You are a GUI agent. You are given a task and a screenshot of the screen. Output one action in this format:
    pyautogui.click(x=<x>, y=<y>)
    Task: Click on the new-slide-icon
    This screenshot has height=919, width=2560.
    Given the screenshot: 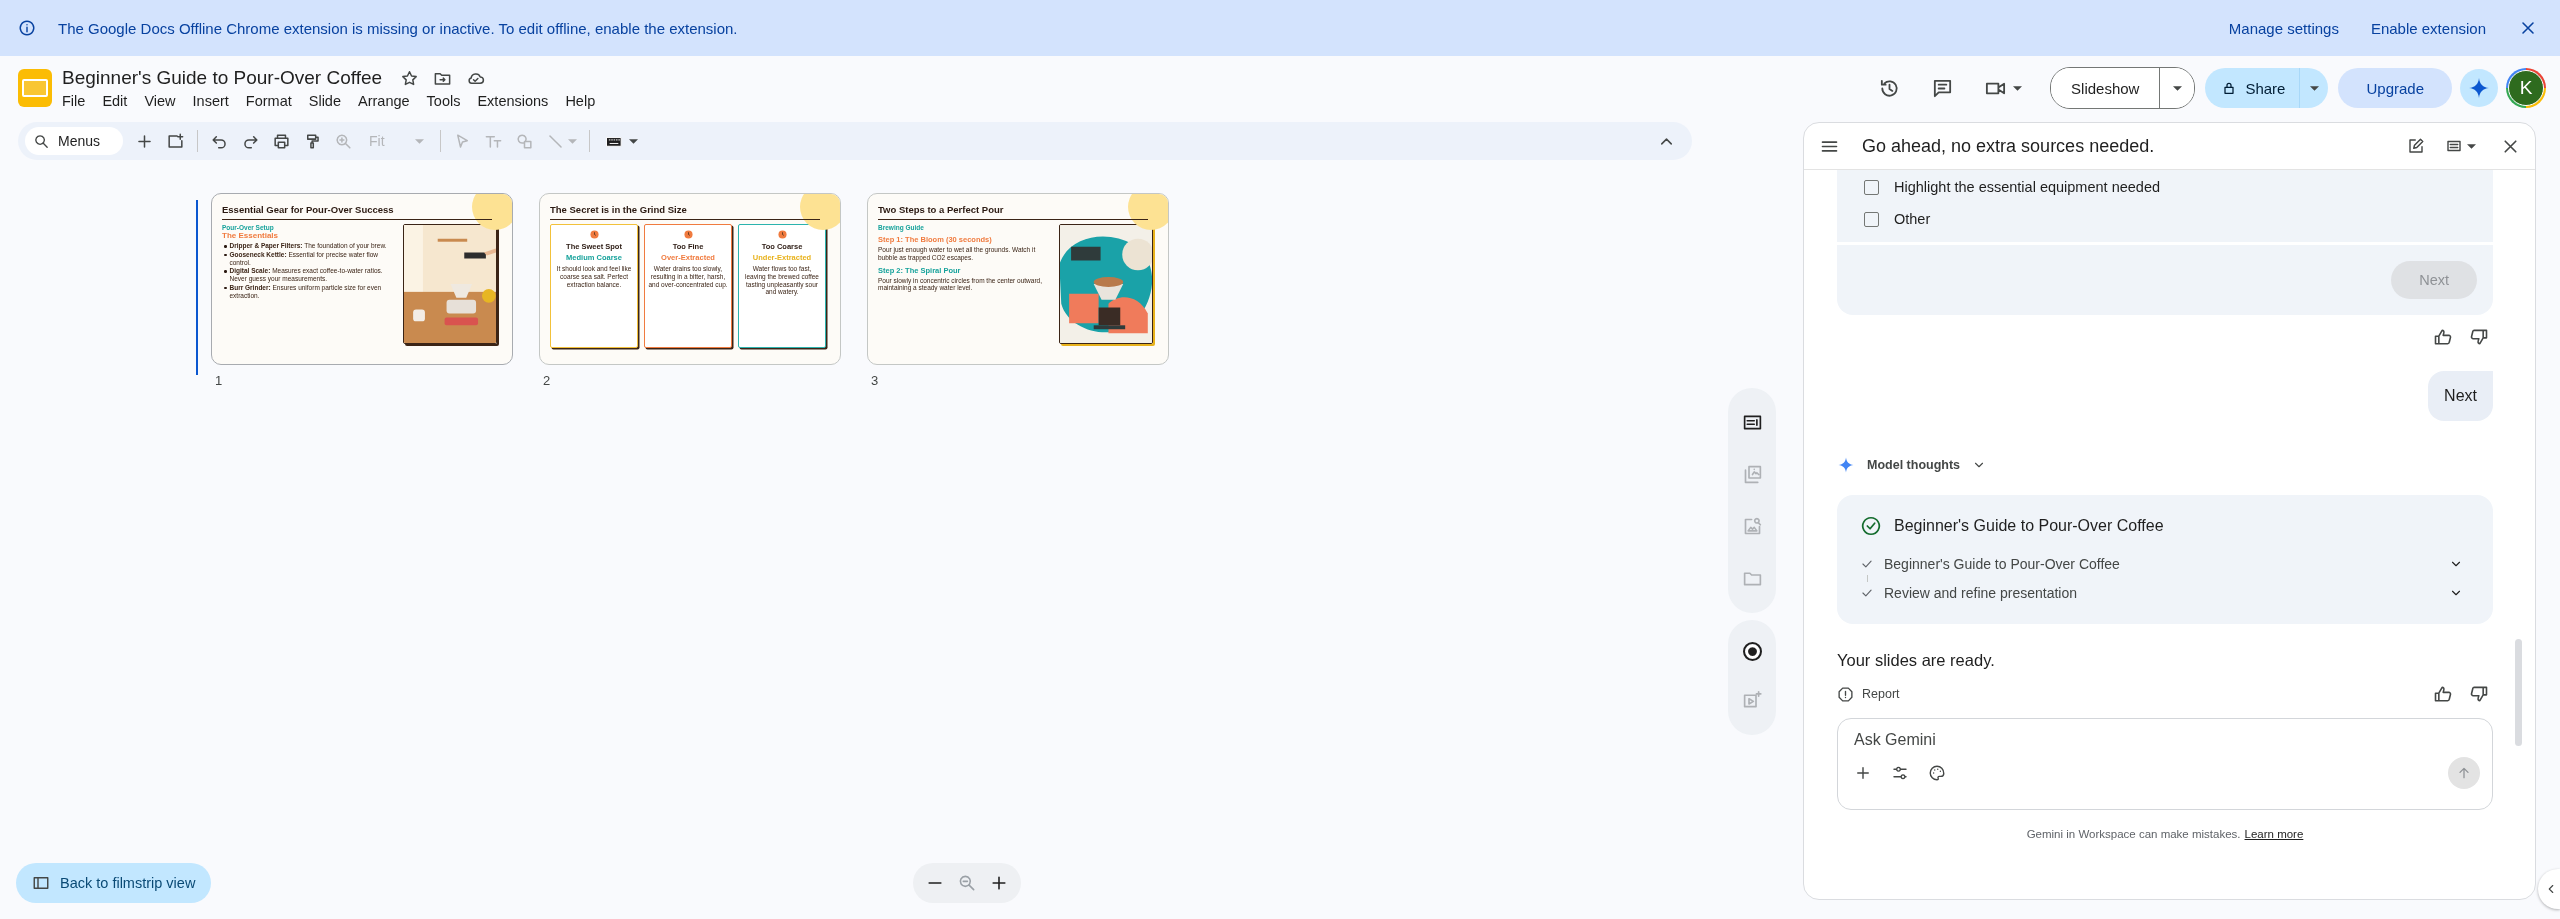 What is the action you would take?
    pyautogui.click(x=175, y=141)
    